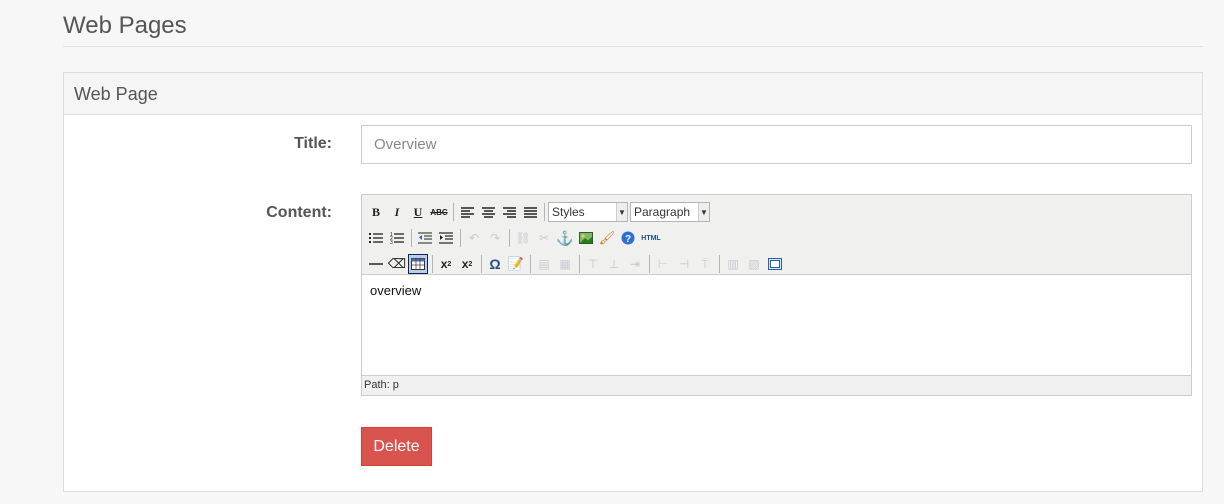 This screenshot has width=1224, height=504. Describe the element at coordinates (544, 238) in the screenshot. I see `unlink-icon: ✂` at that location.